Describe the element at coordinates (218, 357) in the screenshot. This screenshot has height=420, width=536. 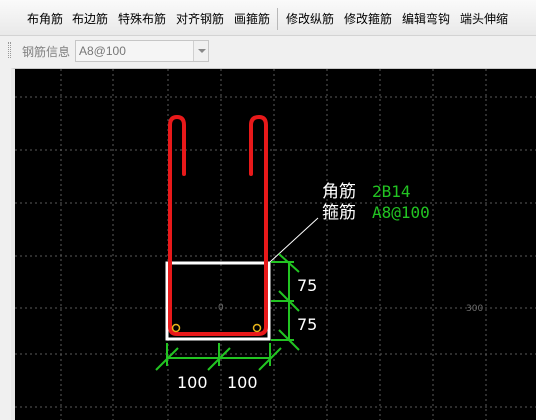
I see `horizontal-dimension` at that location.